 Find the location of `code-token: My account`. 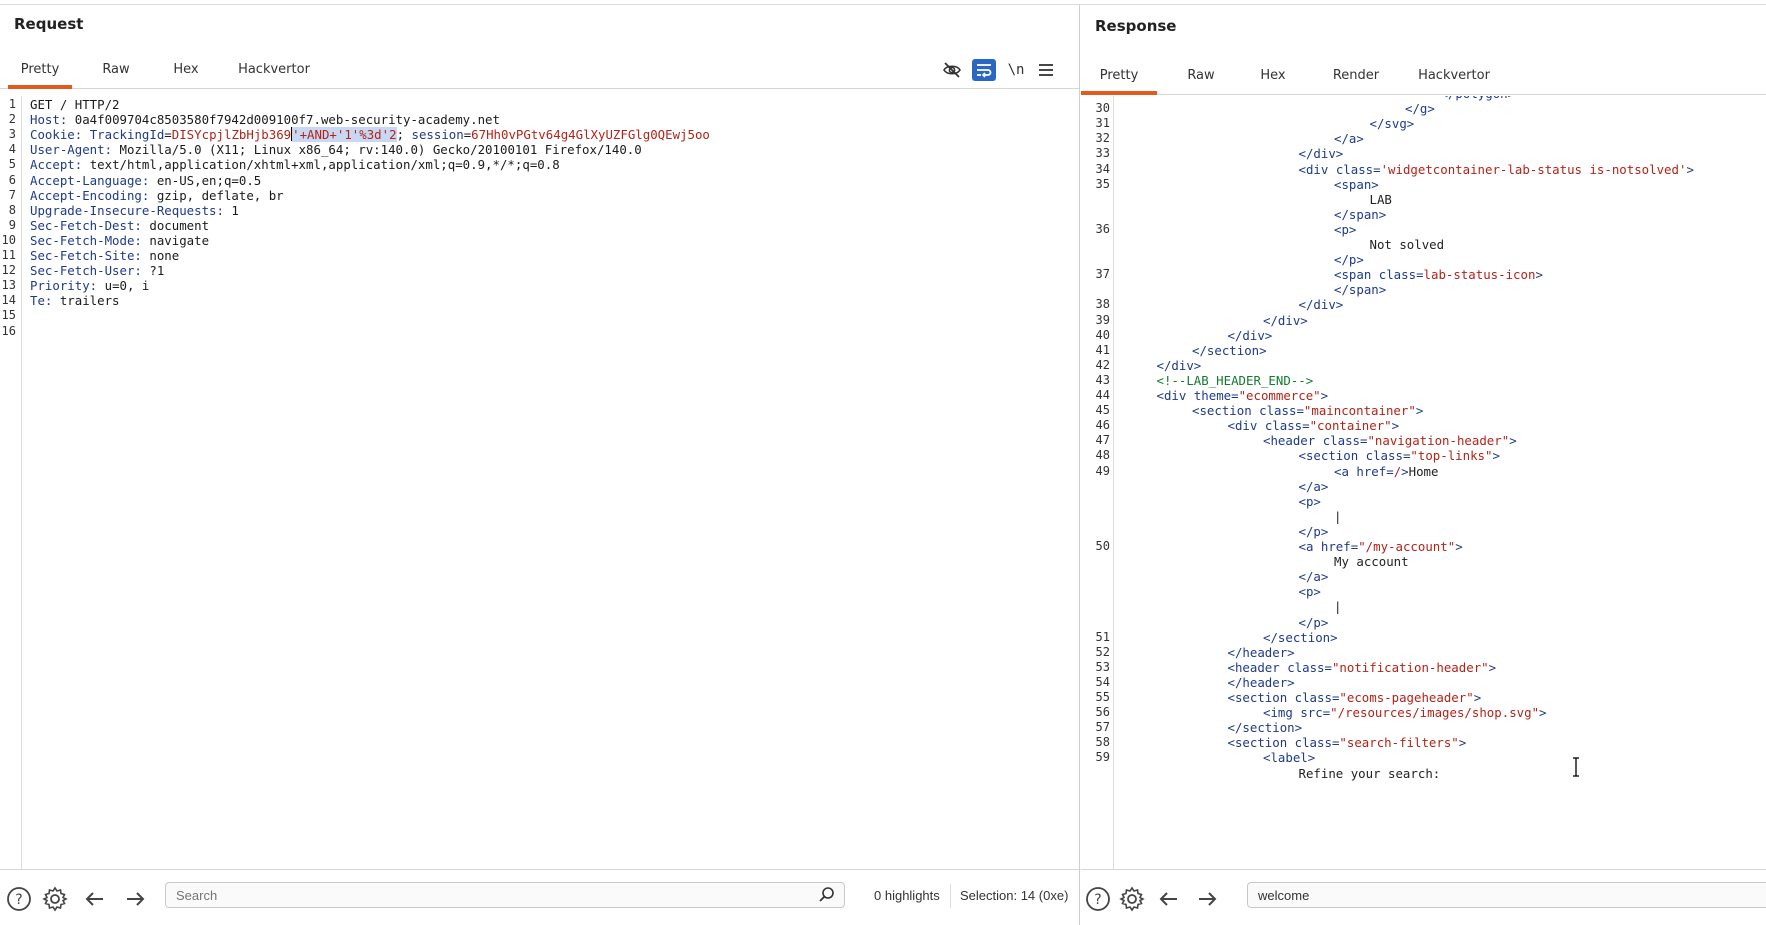

code-token: My account is located at coordinates (1371, 562).